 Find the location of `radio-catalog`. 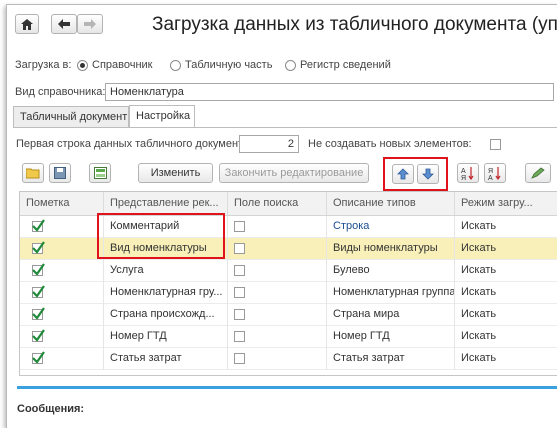

radio-catalog is located at coordinates (82, 65).